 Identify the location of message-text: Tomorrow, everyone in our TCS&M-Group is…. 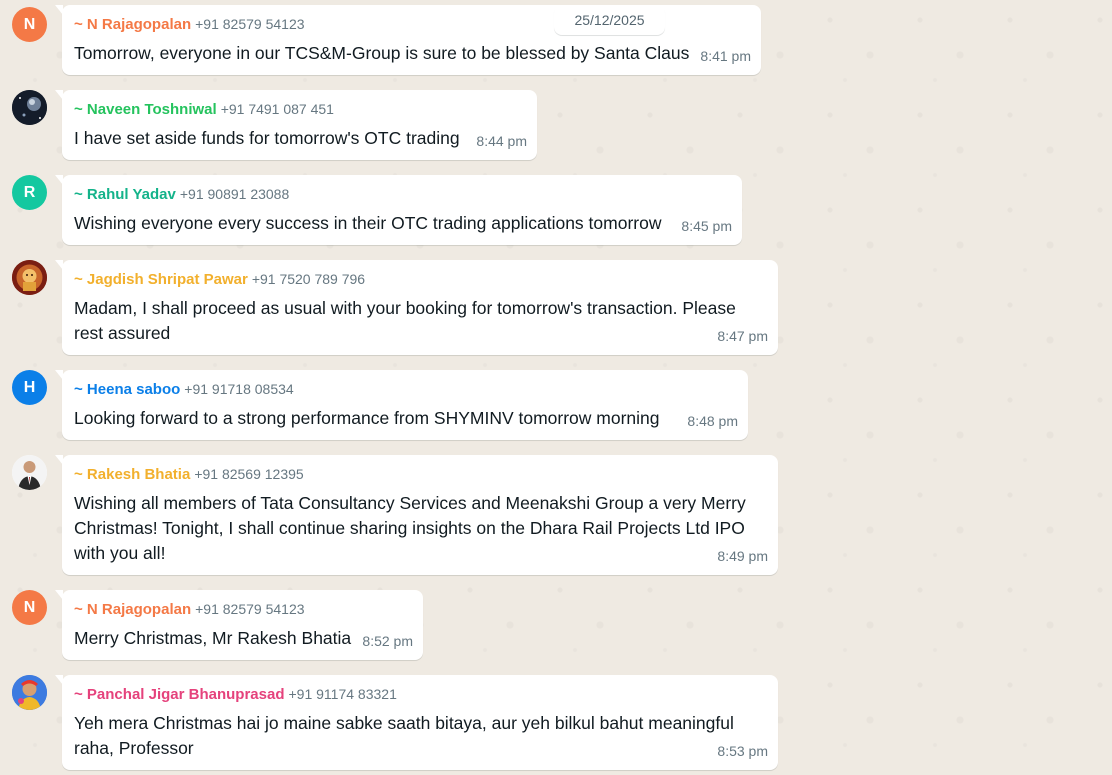
(382, 53).